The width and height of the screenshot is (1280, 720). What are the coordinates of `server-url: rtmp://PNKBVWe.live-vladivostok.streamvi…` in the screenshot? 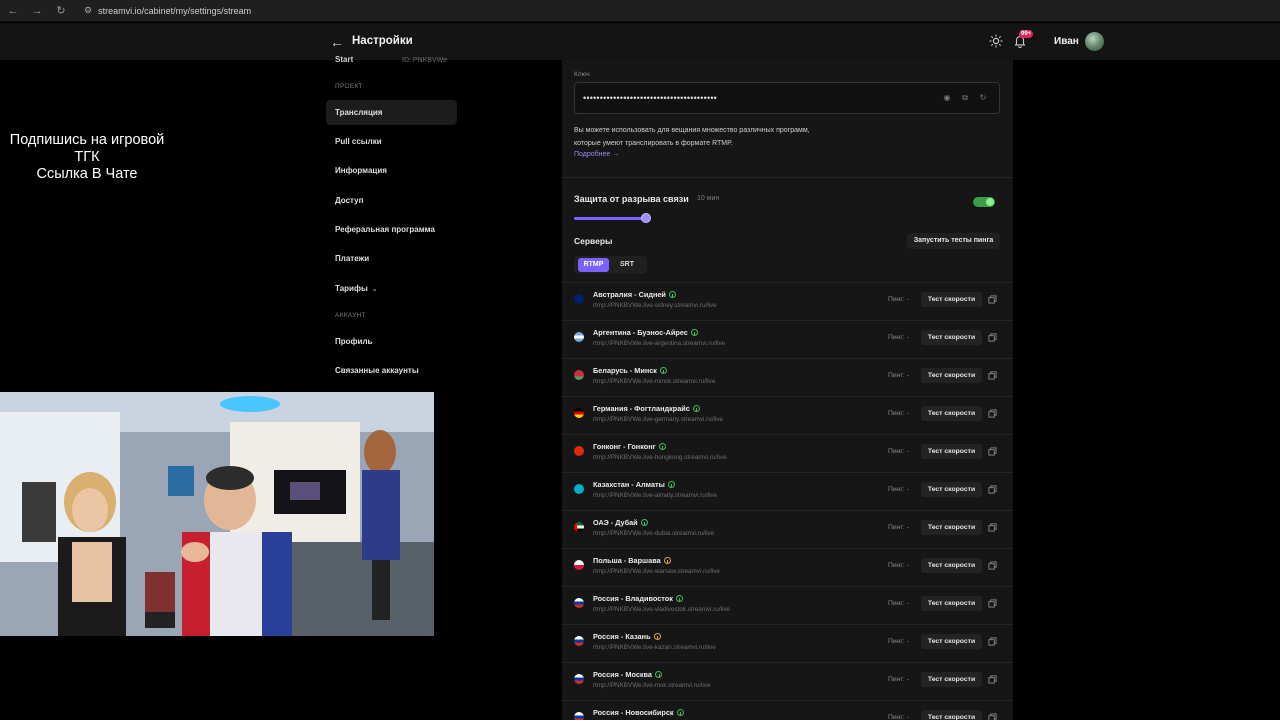 It's located at (662, 609).